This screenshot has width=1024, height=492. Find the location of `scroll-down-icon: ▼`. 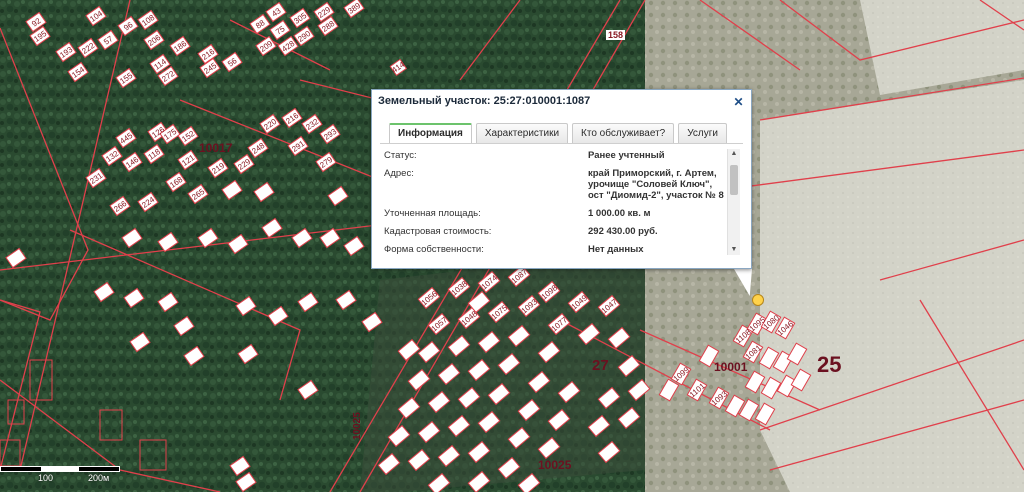

scroll-down-icon: ▼ is located at coordinates (734, 250).